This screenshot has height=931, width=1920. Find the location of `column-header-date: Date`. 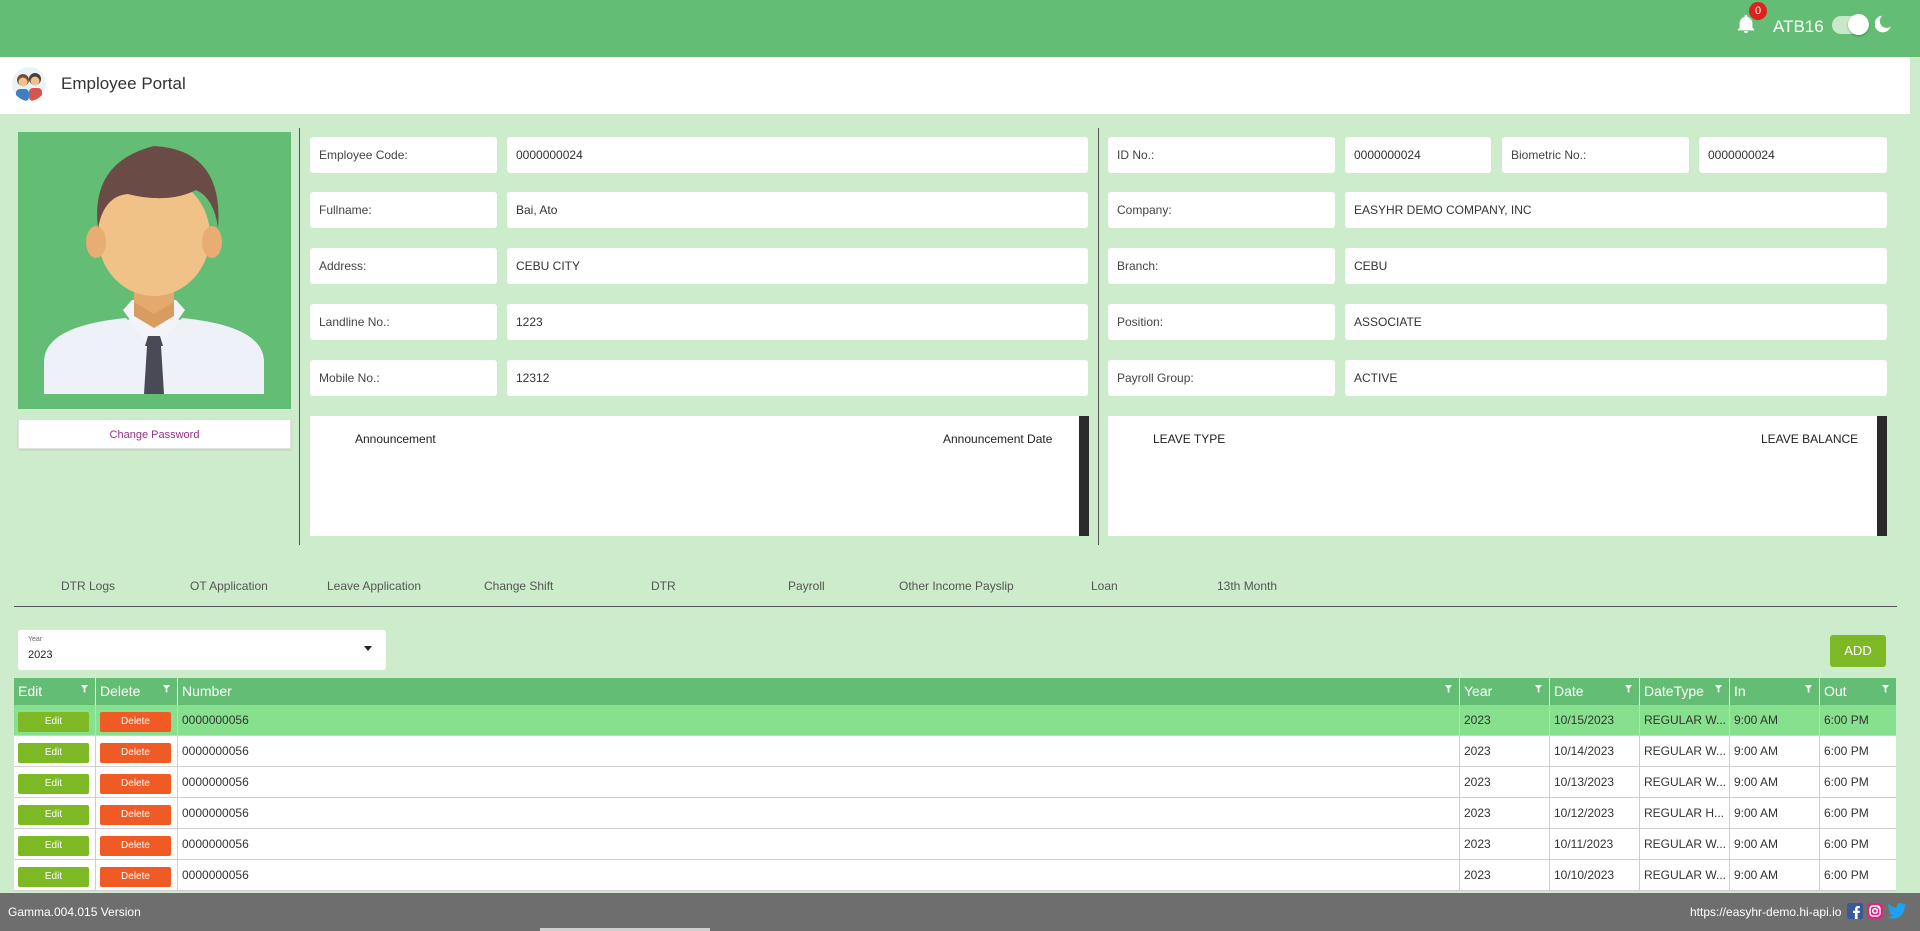

column-header-date: Date is located at coordinates (1595, 691).